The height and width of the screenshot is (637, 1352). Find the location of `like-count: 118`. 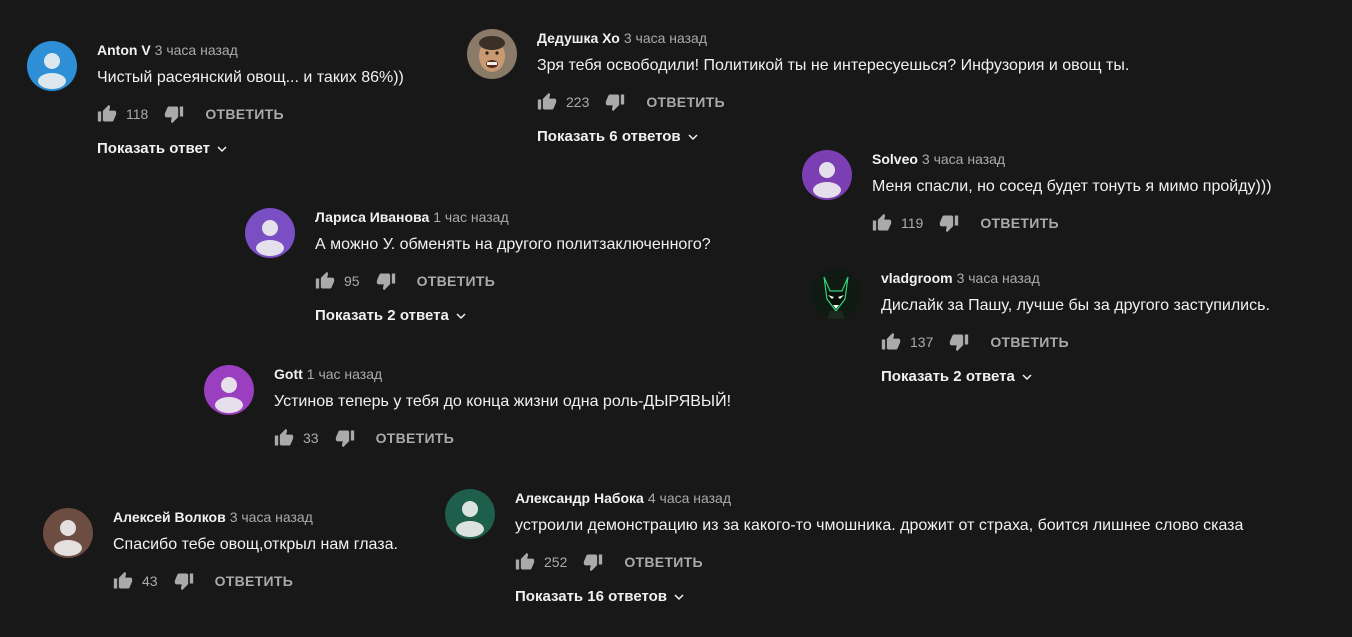

like-count: 118 is located at coordinates (137, 114).